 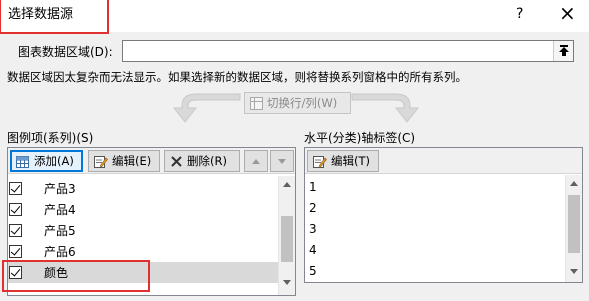 I want to click on move-up-icon, so click(x=256, y=161).